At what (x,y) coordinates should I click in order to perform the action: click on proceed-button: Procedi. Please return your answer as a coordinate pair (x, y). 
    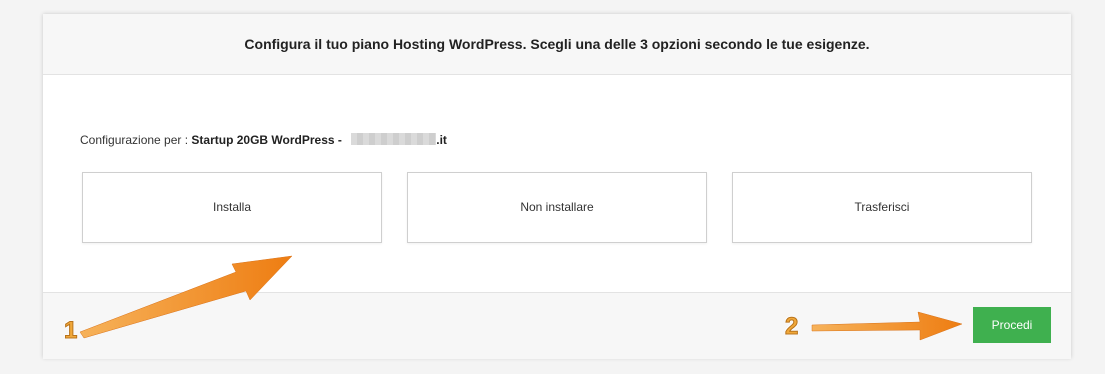
    Looking at the image, I should click on (1012, 325).